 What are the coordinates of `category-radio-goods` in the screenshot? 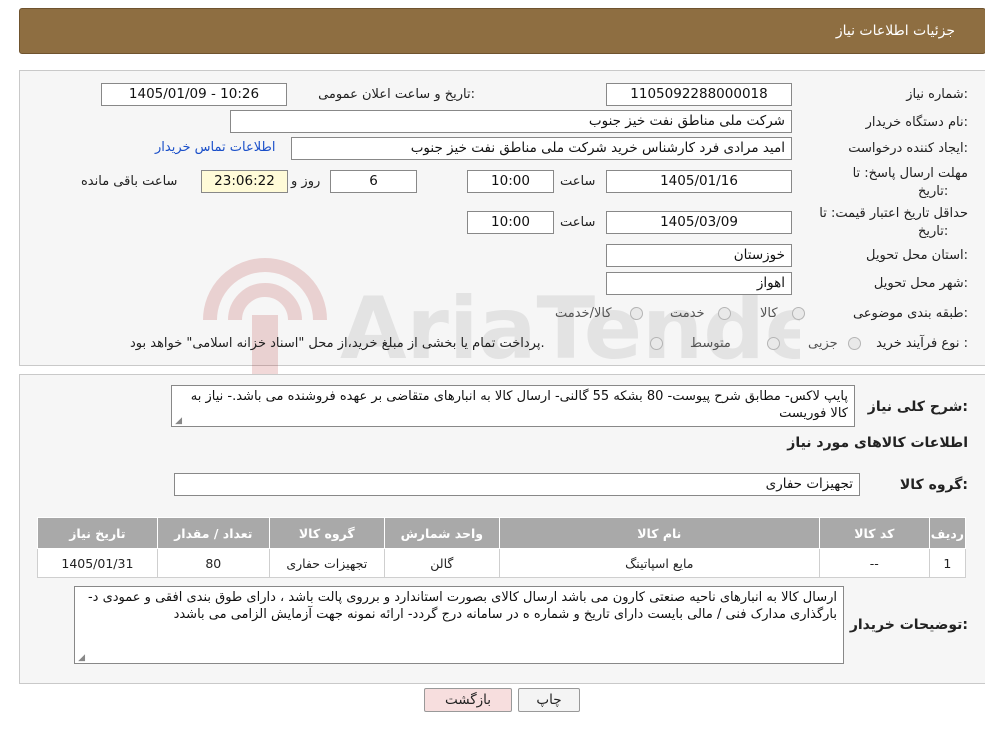 It's located at (798, 313).